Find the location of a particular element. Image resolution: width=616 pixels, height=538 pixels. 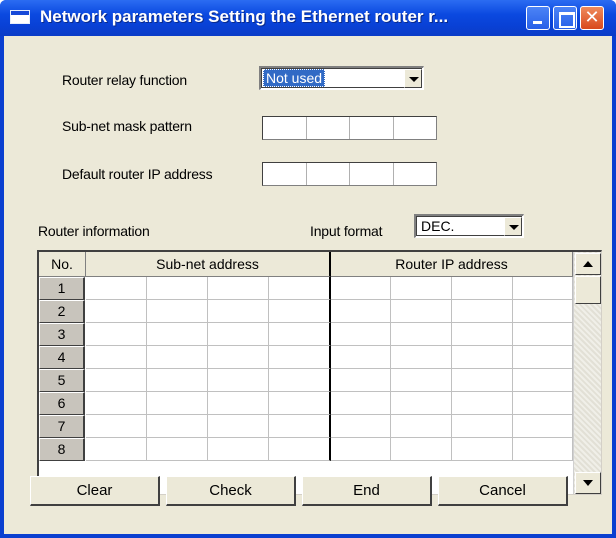

scroll-up-icon is located at coordinates (588, 264).